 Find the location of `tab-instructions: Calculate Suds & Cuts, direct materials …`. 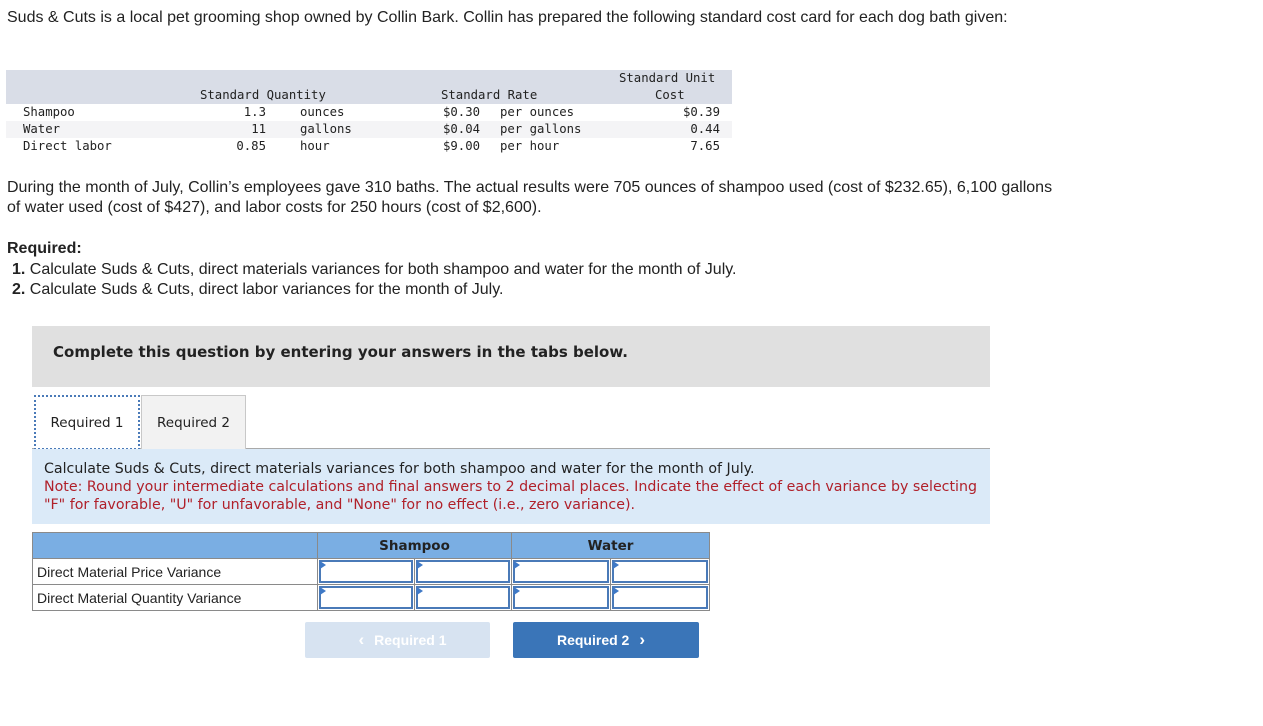

tab-instructions: Calculate Suds & Cuts, direct materials … is located at coordinates (511, 486).